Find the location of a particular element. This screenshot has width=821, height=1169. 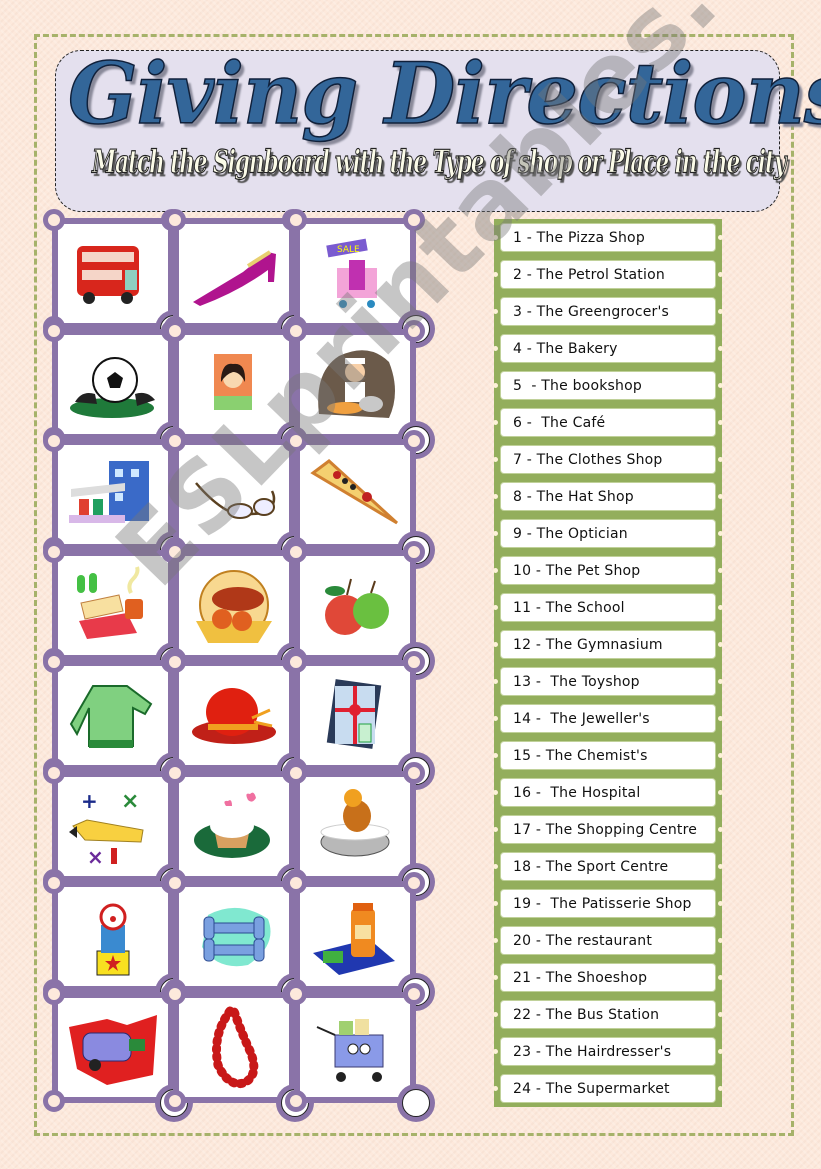

shop-label: 9 - The Optician is located at coordinates (608, 533).